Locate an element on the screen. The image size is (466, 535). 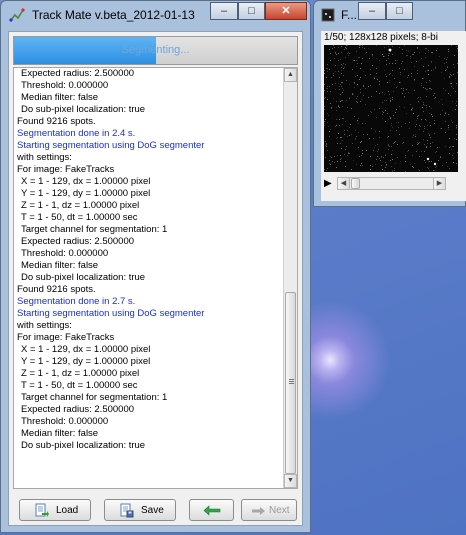
noise-image is located at coordinates (391, 108).